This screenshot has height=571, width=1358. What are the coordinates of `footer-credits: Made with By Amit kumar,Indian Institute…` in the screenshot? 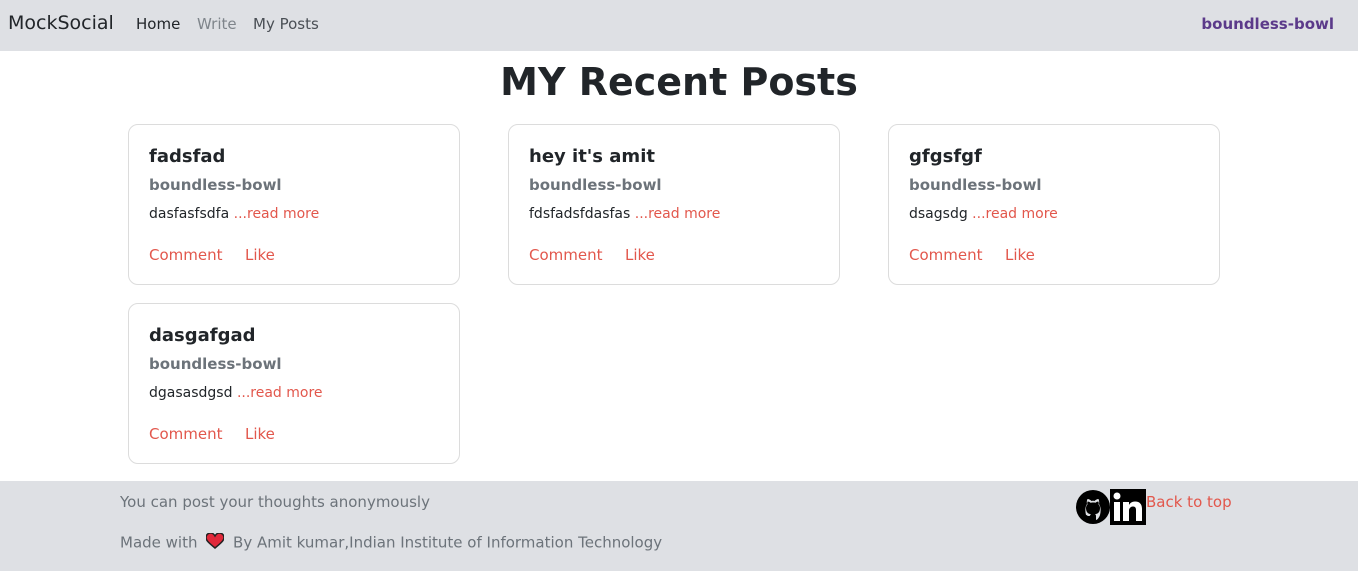 It's located at (391, 542).